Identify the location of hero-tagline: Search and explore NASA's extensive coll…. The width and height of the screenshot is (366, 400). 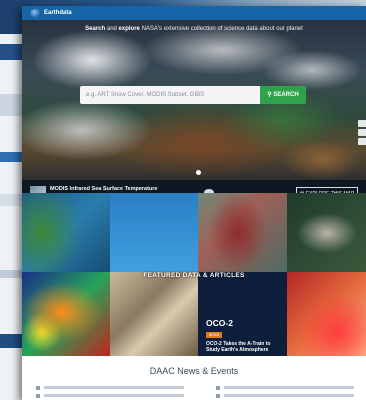
(194, 29).